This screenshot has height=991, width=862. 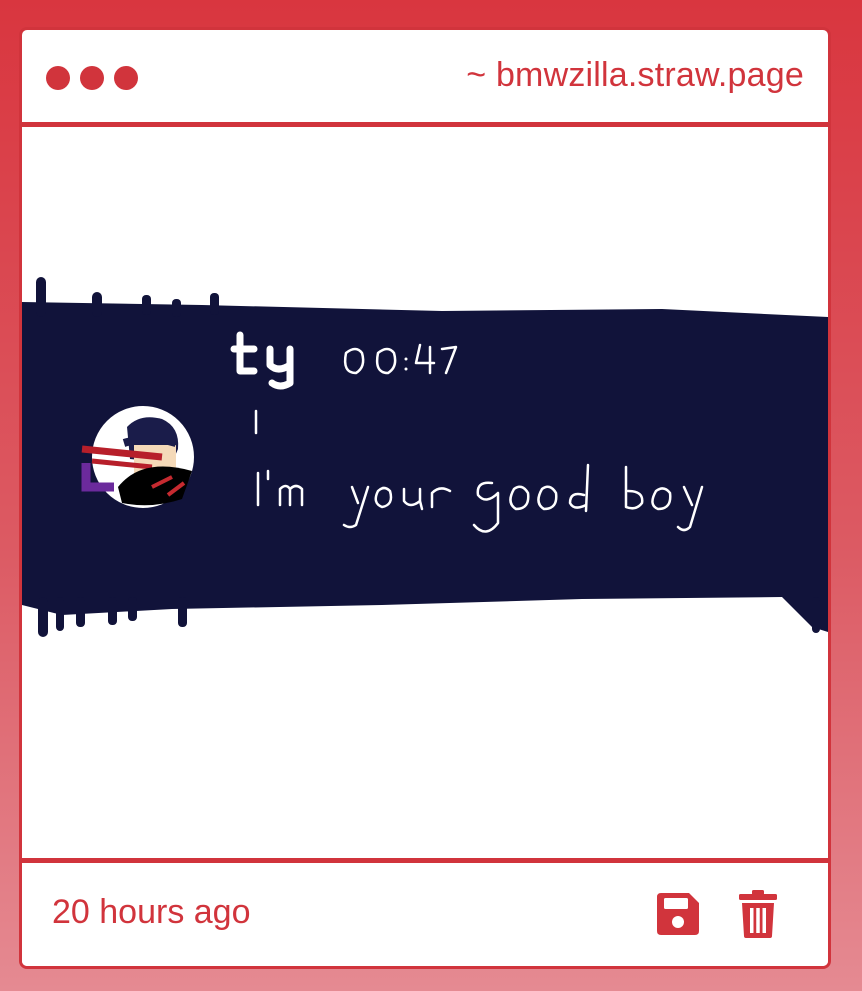 What do you see at coordinates (151, 912) in the screenshot?
I see `post-timestamp: 20 hours ago` at bounding box center [151, 912].